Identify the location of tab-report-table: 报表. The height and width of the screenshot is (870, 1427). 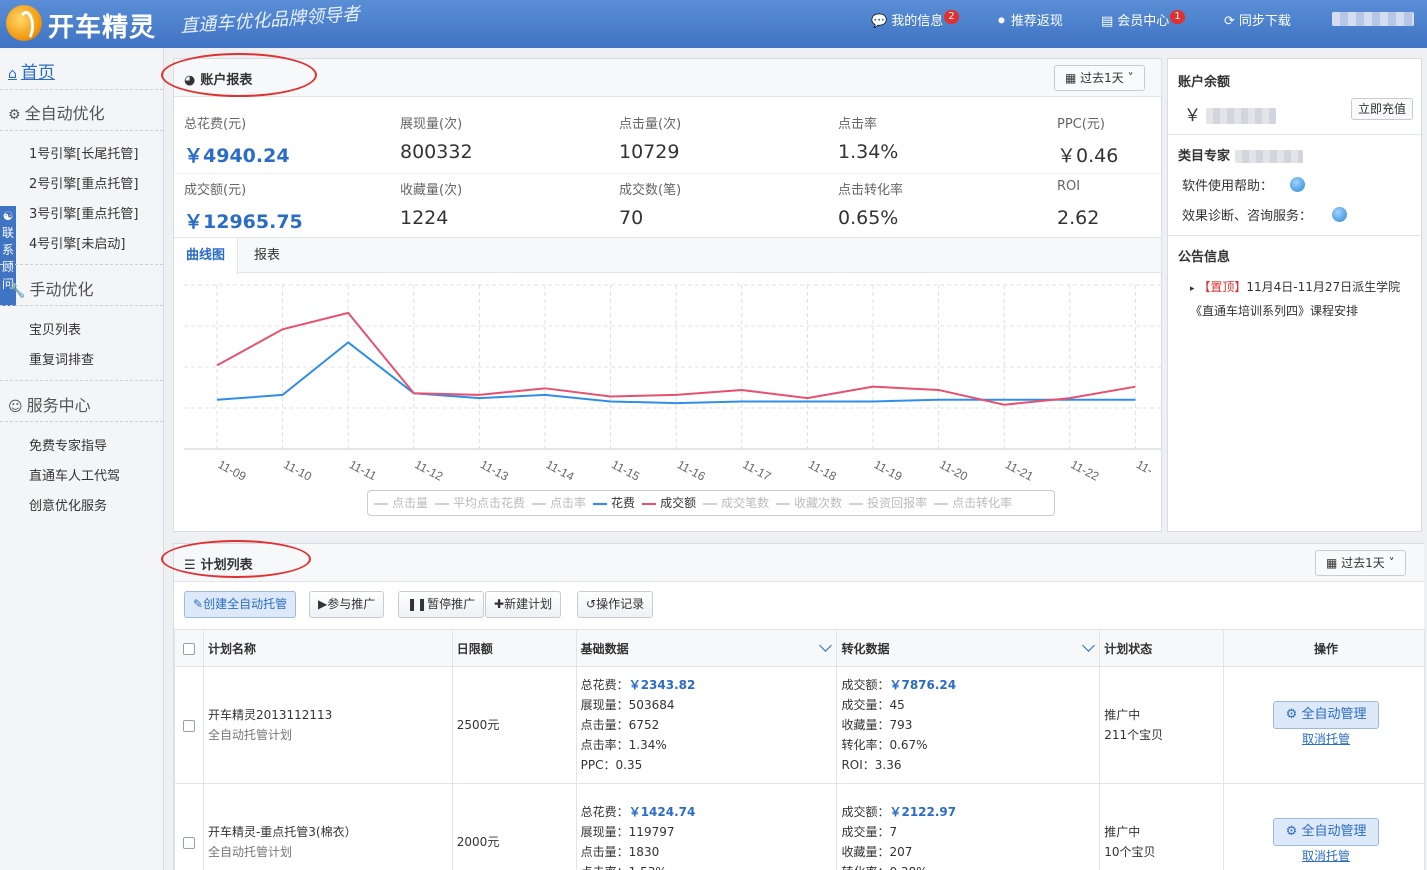
(267, 256).